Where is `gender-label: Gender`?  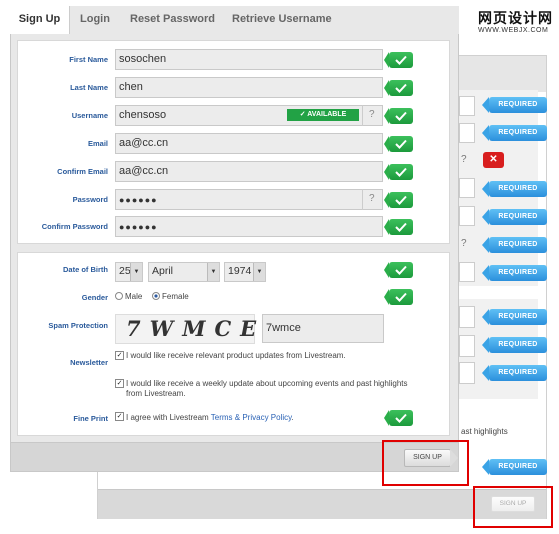 gender-label: Gender is located at coordinates (94, 297).